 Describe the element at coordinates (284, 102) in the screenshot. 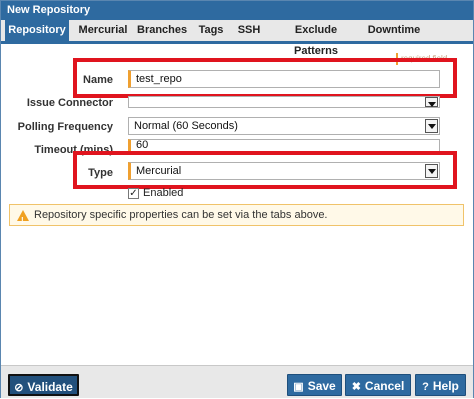

I see `issue-connector-select` at that location.